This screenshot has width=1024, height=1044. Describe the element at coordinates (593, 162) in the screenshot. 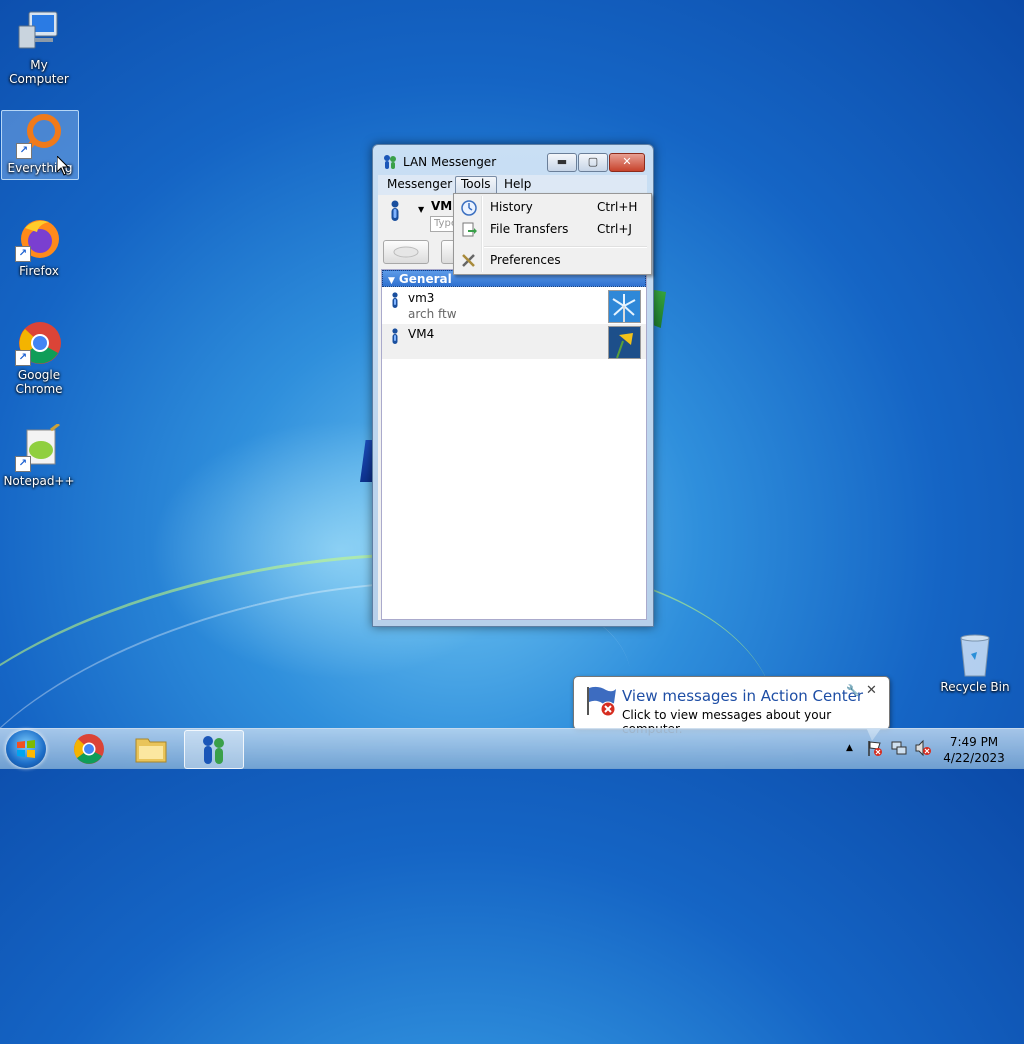

I see `maximize-button: ▢` at that location.